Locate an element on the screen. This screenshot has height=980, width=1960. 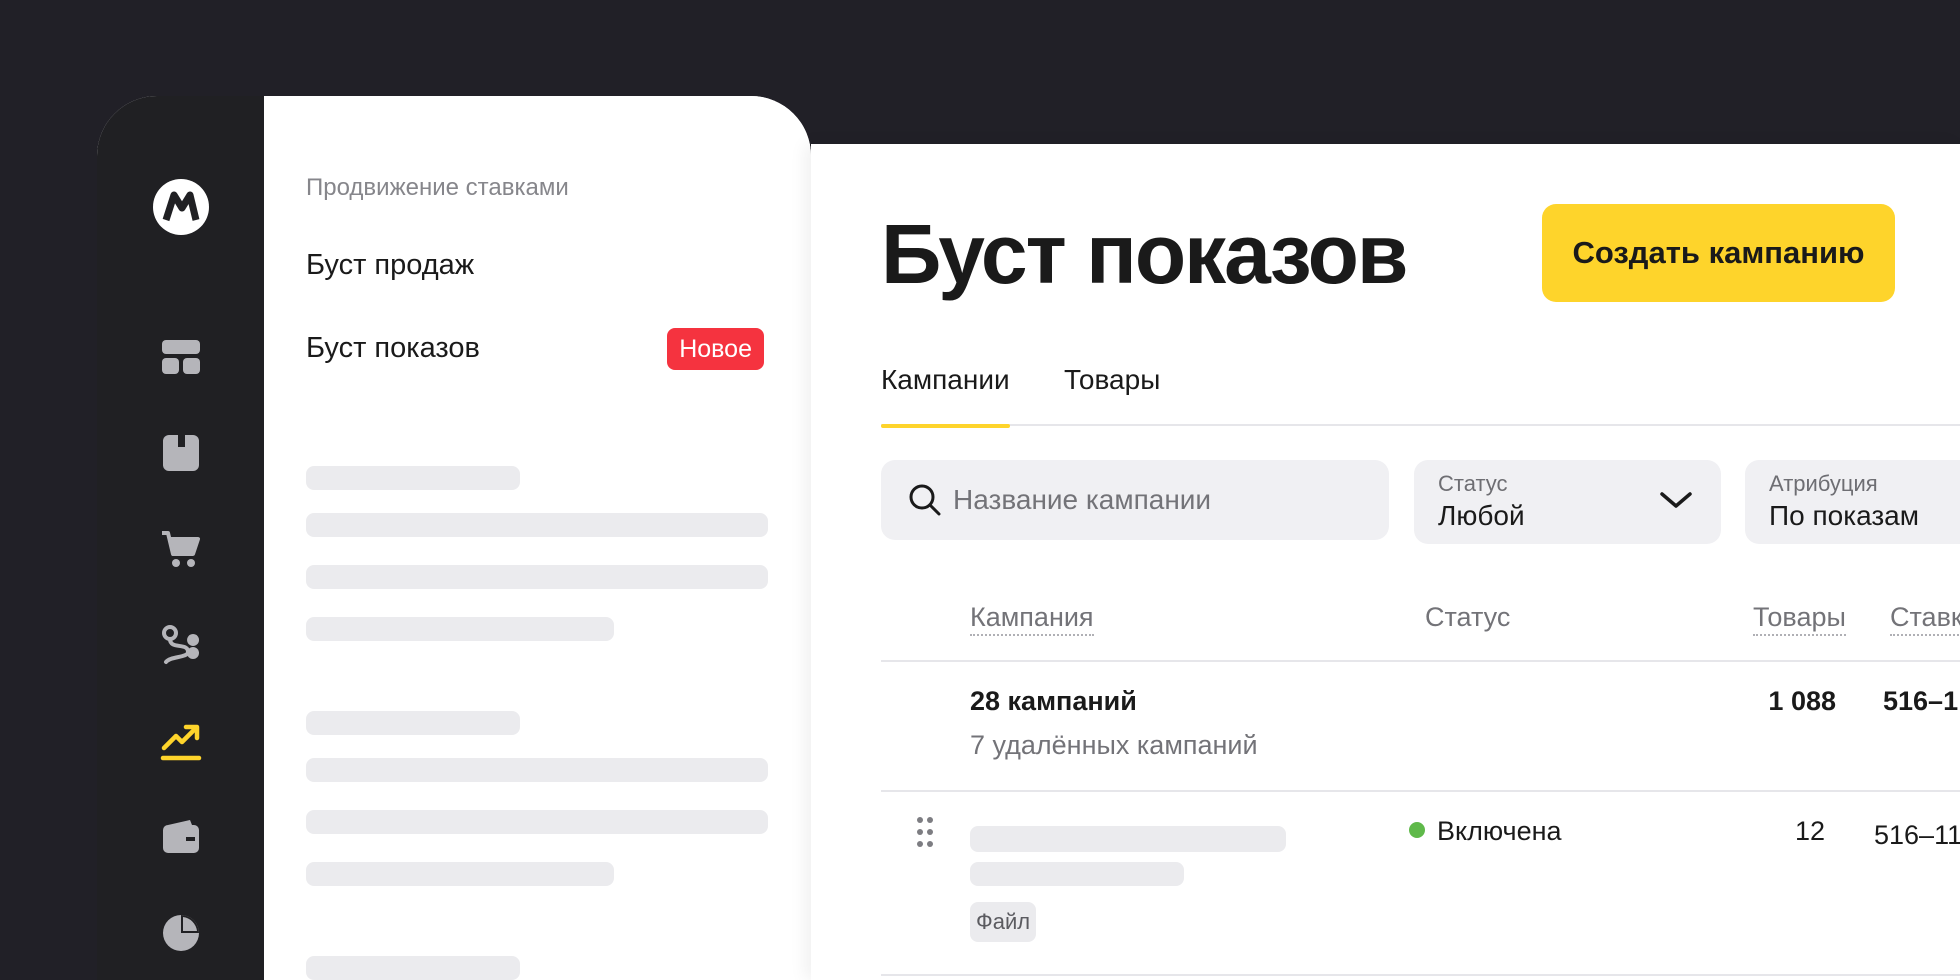
cart-icon is located at coordinates (181, 549).